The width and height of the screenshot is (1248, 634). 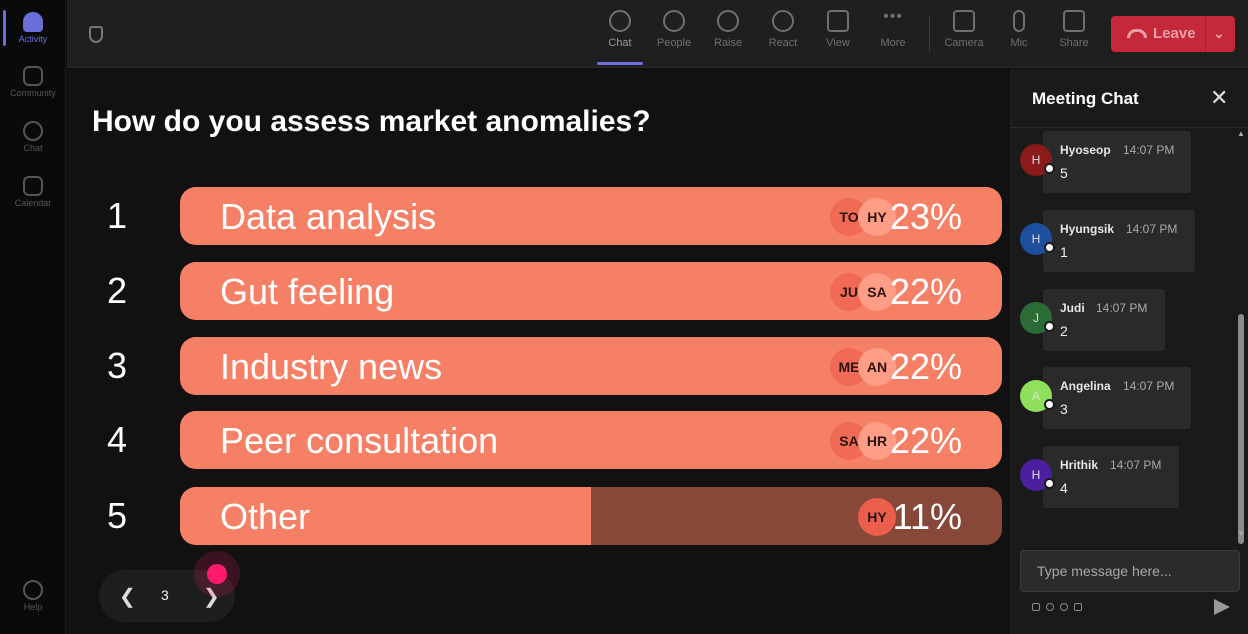 What do you see at coordinates (591, 440) in the screenshot?
I see `option-bar: Peer consultation SA HR 22%` at bounding box center [591, 440].